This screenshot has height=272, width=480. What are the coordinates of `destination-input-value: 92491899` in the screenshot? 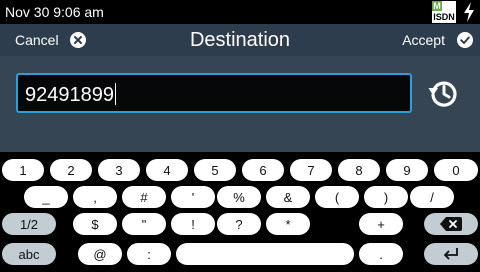 It's located at (69, 95).